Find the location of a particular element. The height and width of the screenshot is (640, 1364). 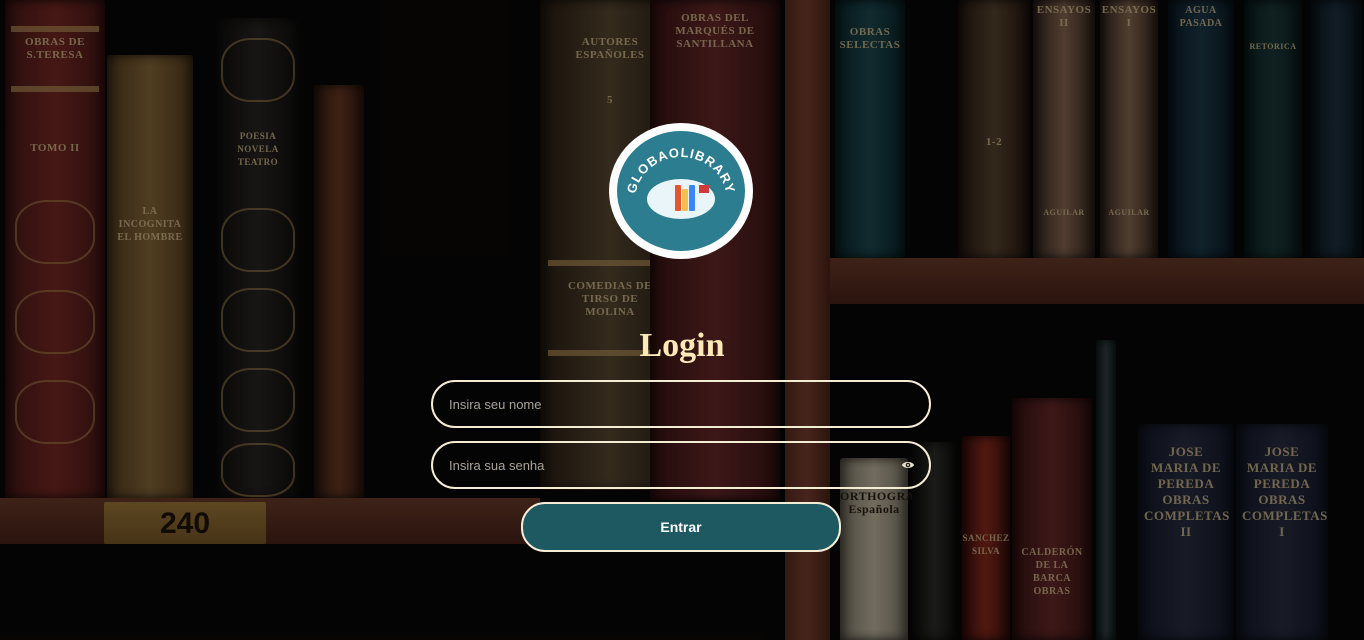

name-field is located at coordinates (681, 404).